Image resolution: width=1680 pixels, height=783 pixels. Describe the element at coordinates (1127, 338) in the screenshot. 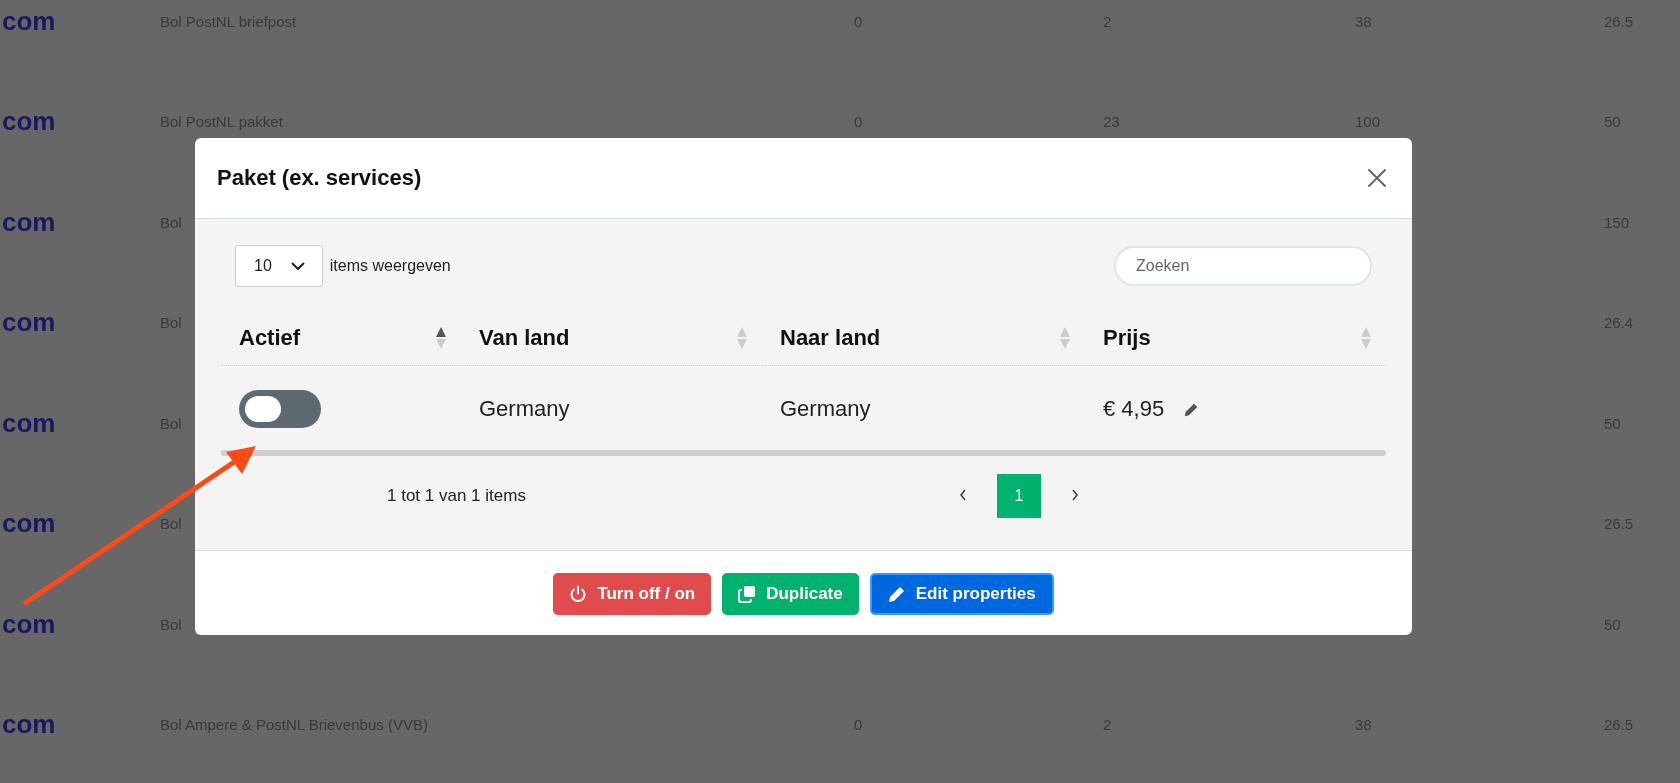

I see `column-header: Prijs` at that location.